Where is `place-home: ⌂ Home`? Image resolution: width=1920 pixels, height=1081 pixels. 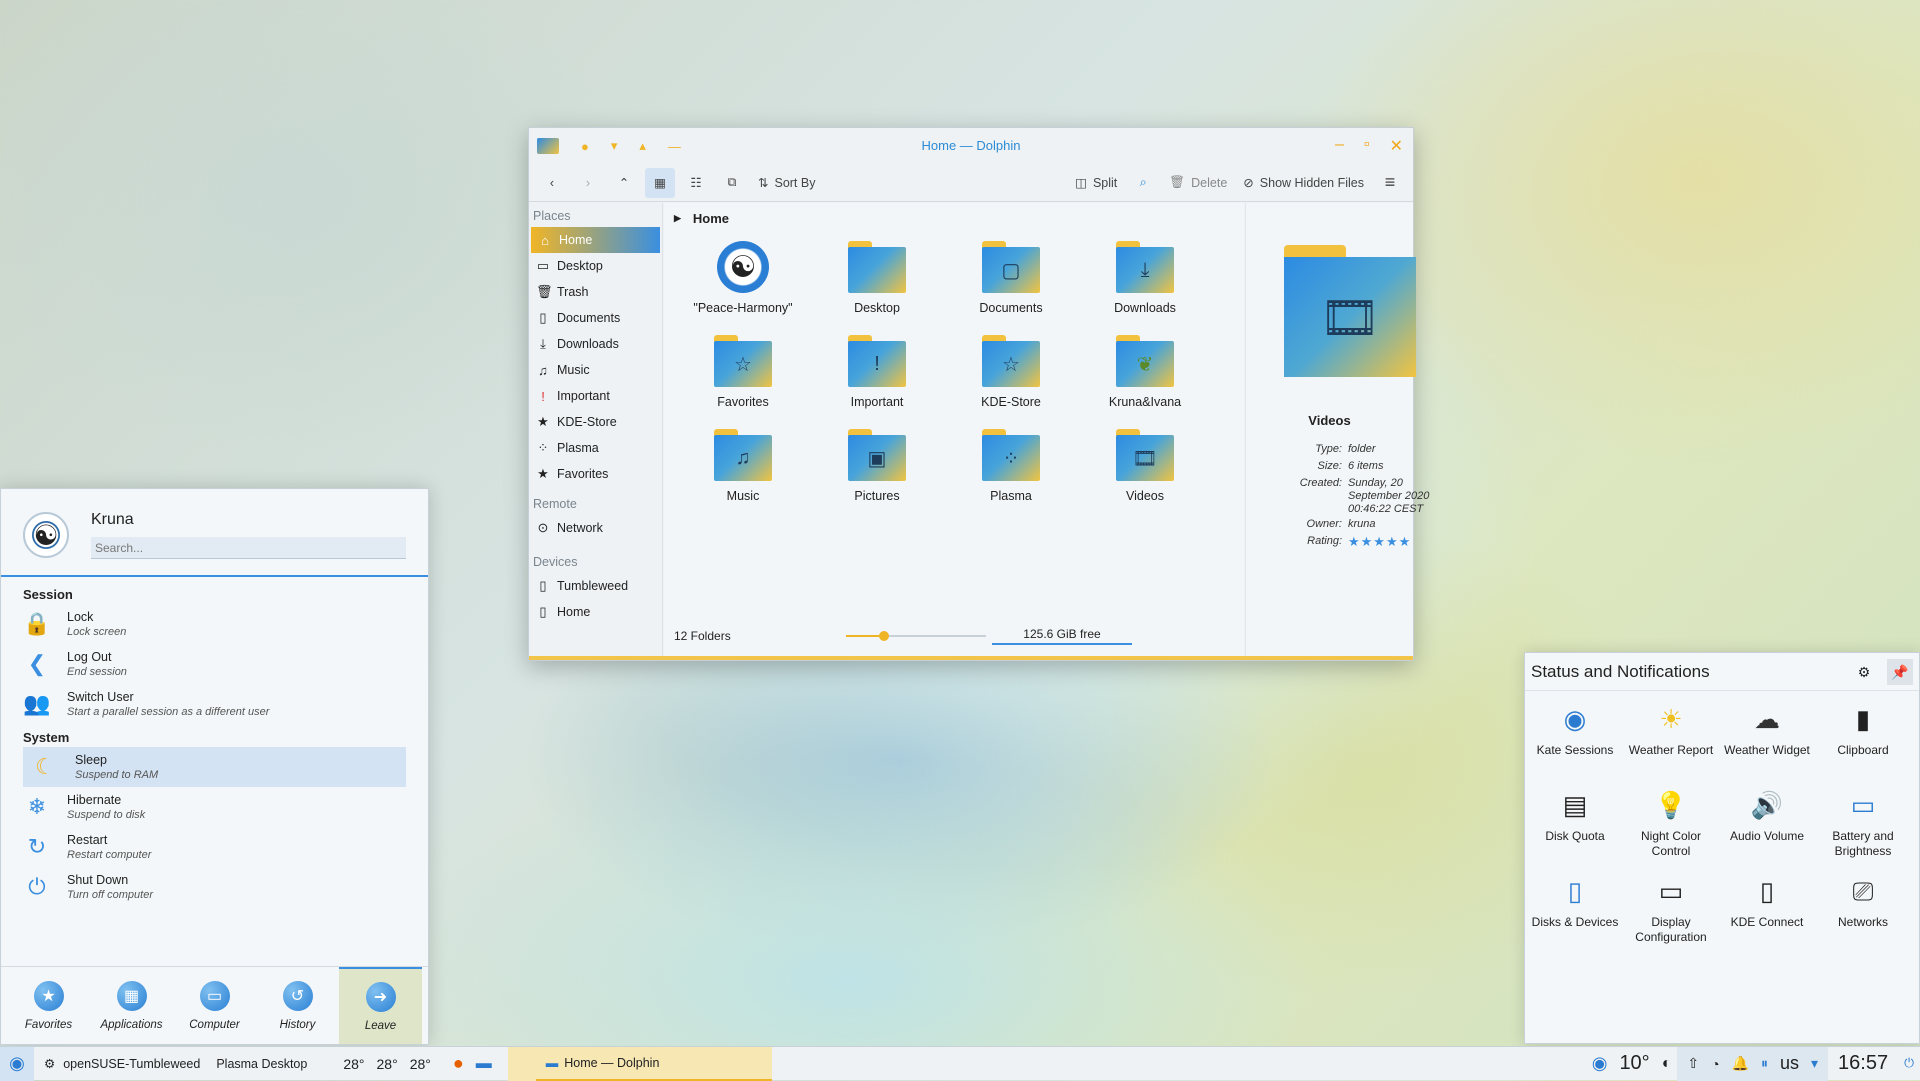 place-home: ⌂ Home is located at coordinates (595, 240).